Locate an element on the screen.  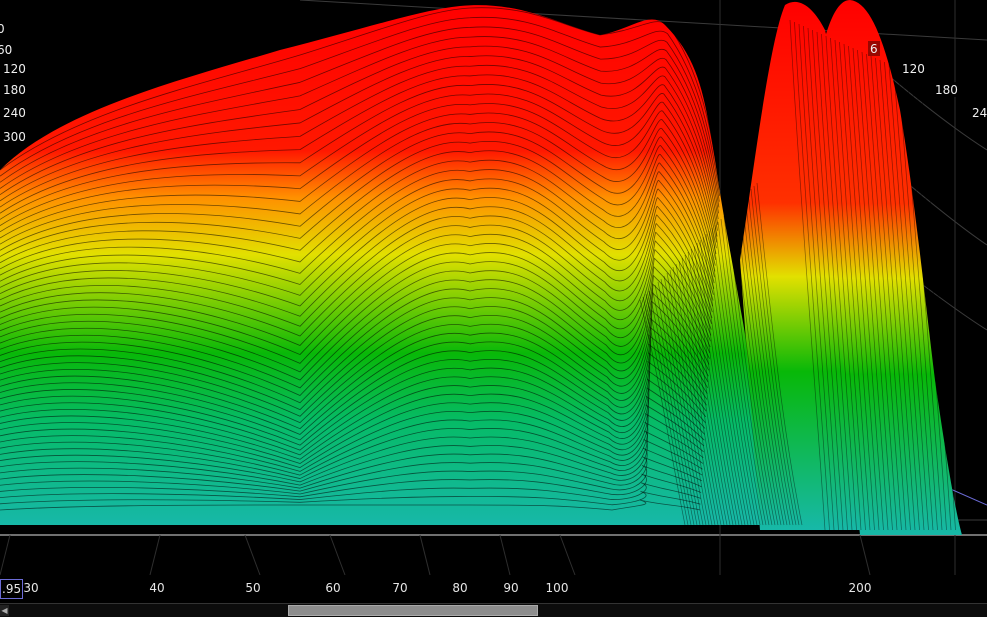
depth-label-left: 0 is located at coordinates (2, 29).